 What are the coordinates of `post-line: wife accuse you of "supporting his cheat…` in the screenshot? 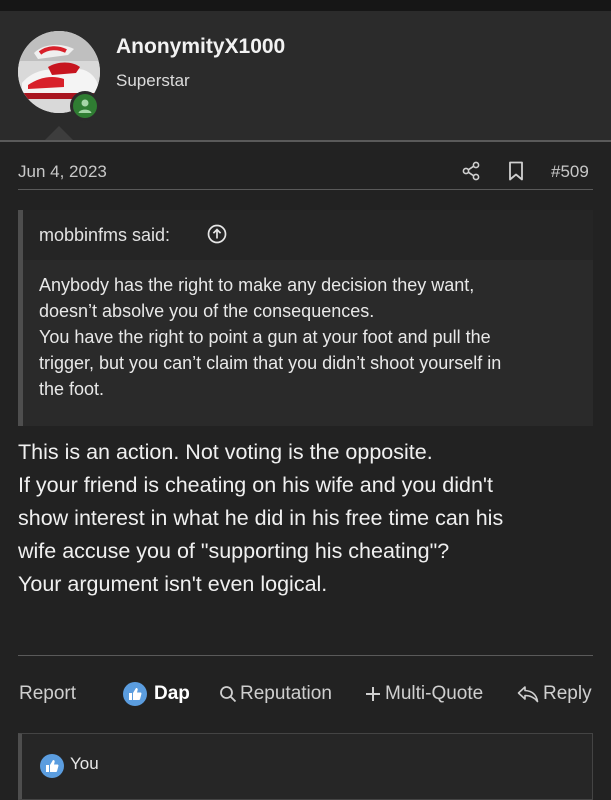 It's located at (234, 551).